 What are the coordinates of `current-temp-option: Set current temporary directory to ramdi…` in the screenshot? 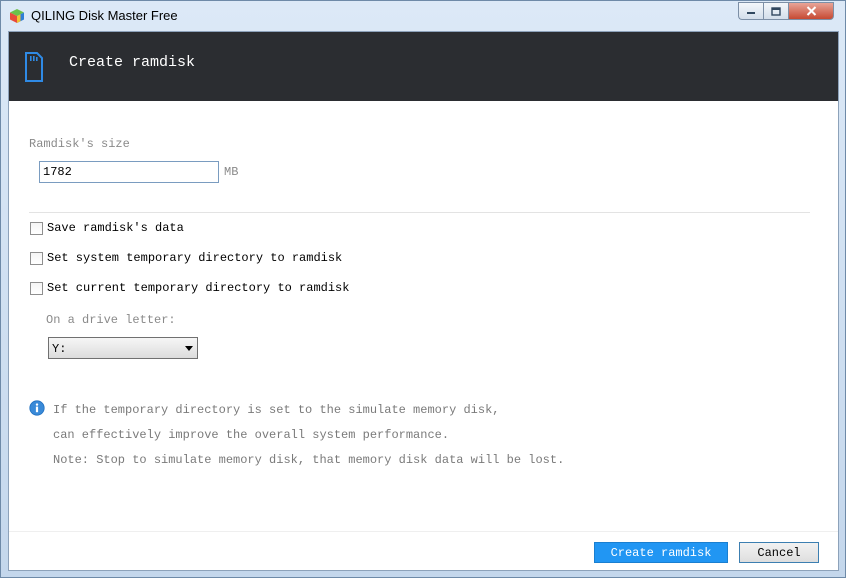 It's located at (189, 288).